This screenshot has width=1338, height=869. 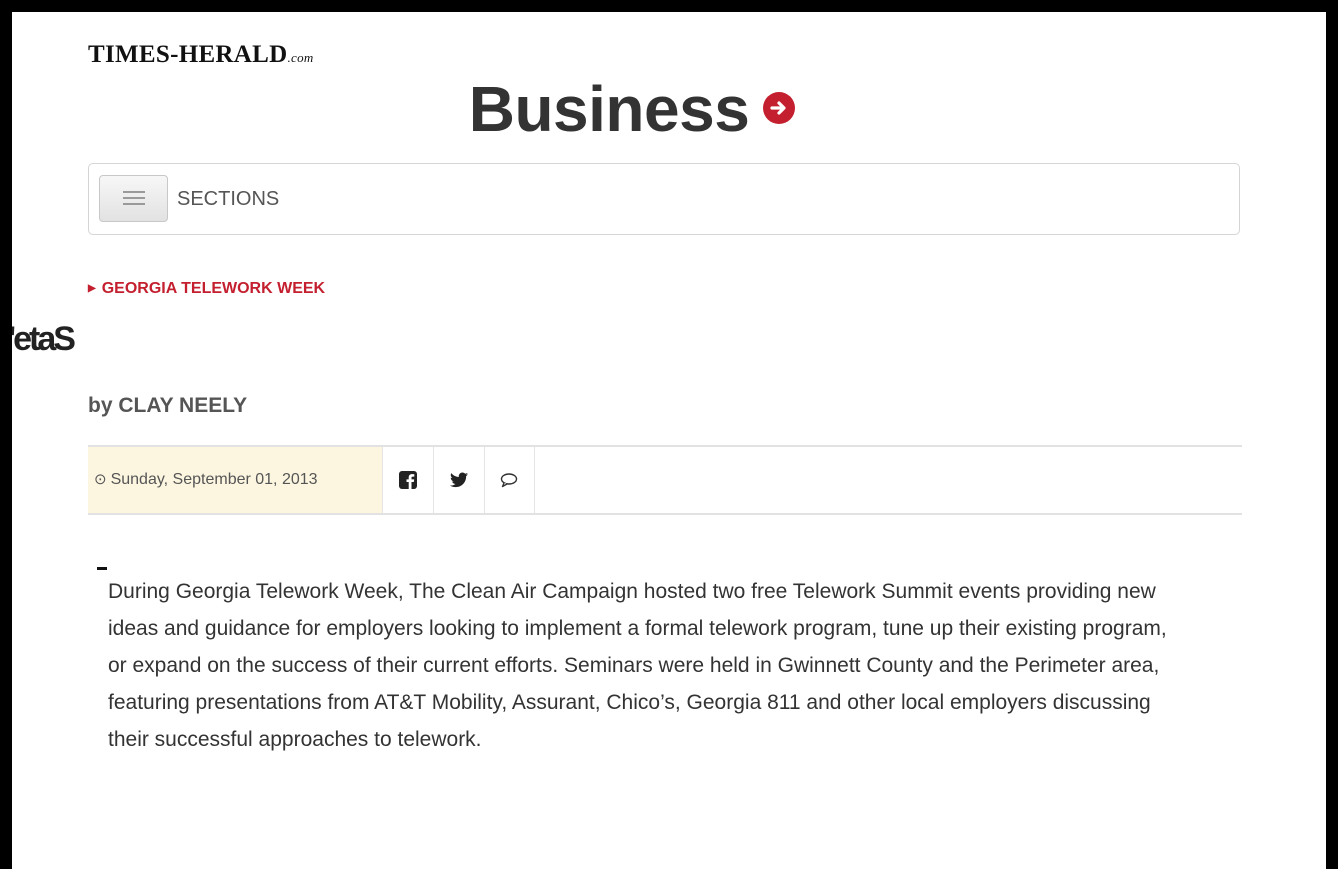 I want to click on site-logo-text: TIMES-HERALD, so click(x=188, y=54).